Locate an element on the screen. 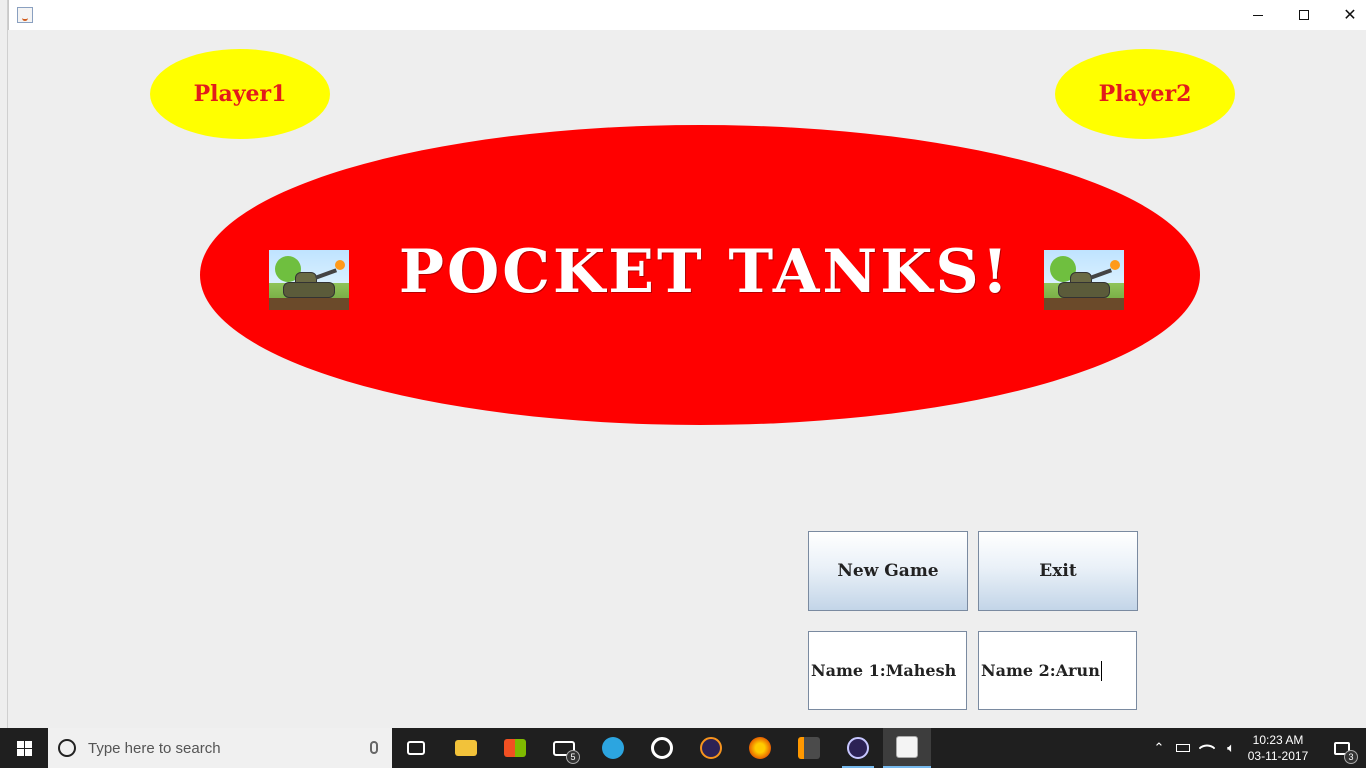  chevron-up-icon: ⌃ is located at coordinates (1159, 747).